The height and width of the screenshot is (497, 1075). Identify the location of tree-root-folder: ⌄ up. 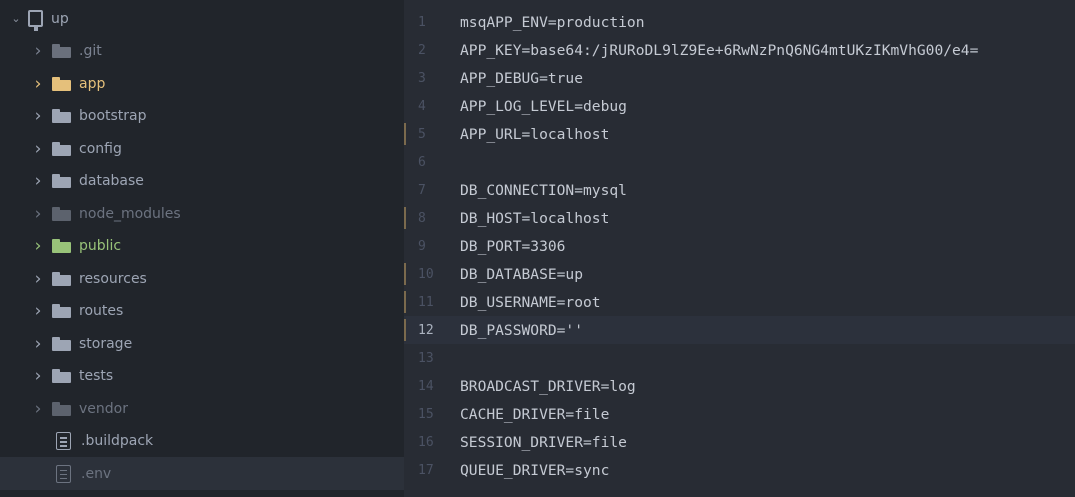
(202, 18).